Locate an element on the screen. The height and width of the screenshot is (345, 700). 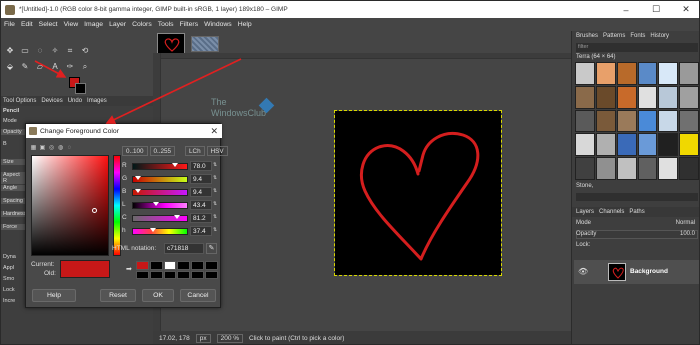
menu-windows: Windows is located at coordinates (218, 24).